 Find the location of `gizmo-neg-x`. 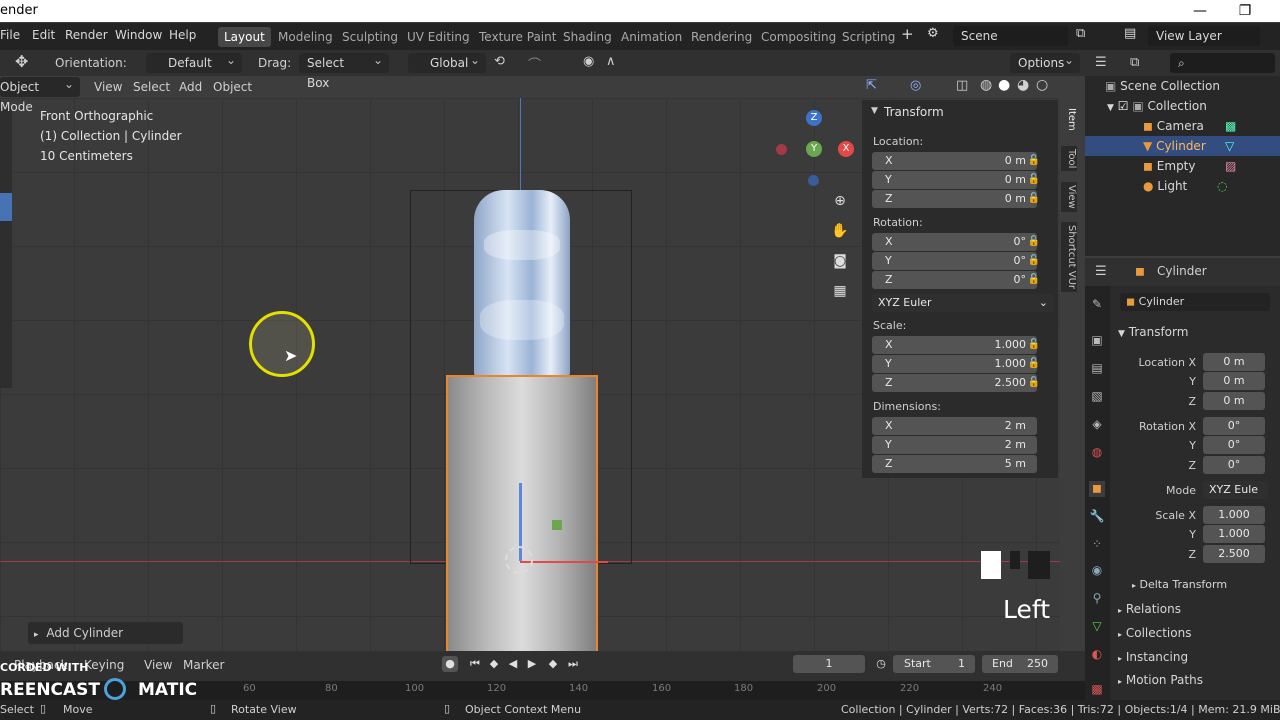

gizmo-neg-x is located at coordinates (781, 149).